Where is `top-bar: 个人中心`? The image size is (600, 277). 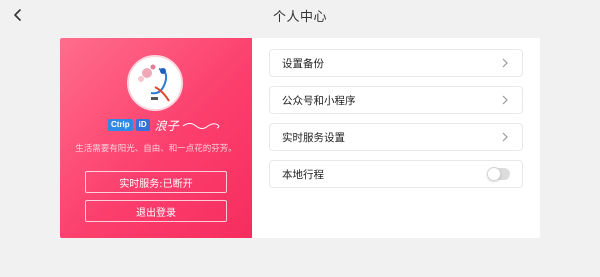 top-bar: 个人中心 is located at coordinates (300, 15).